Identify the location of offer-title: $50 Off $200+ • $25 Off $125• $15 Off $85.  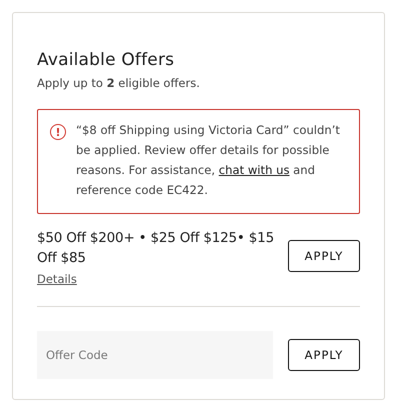
(156, 248).